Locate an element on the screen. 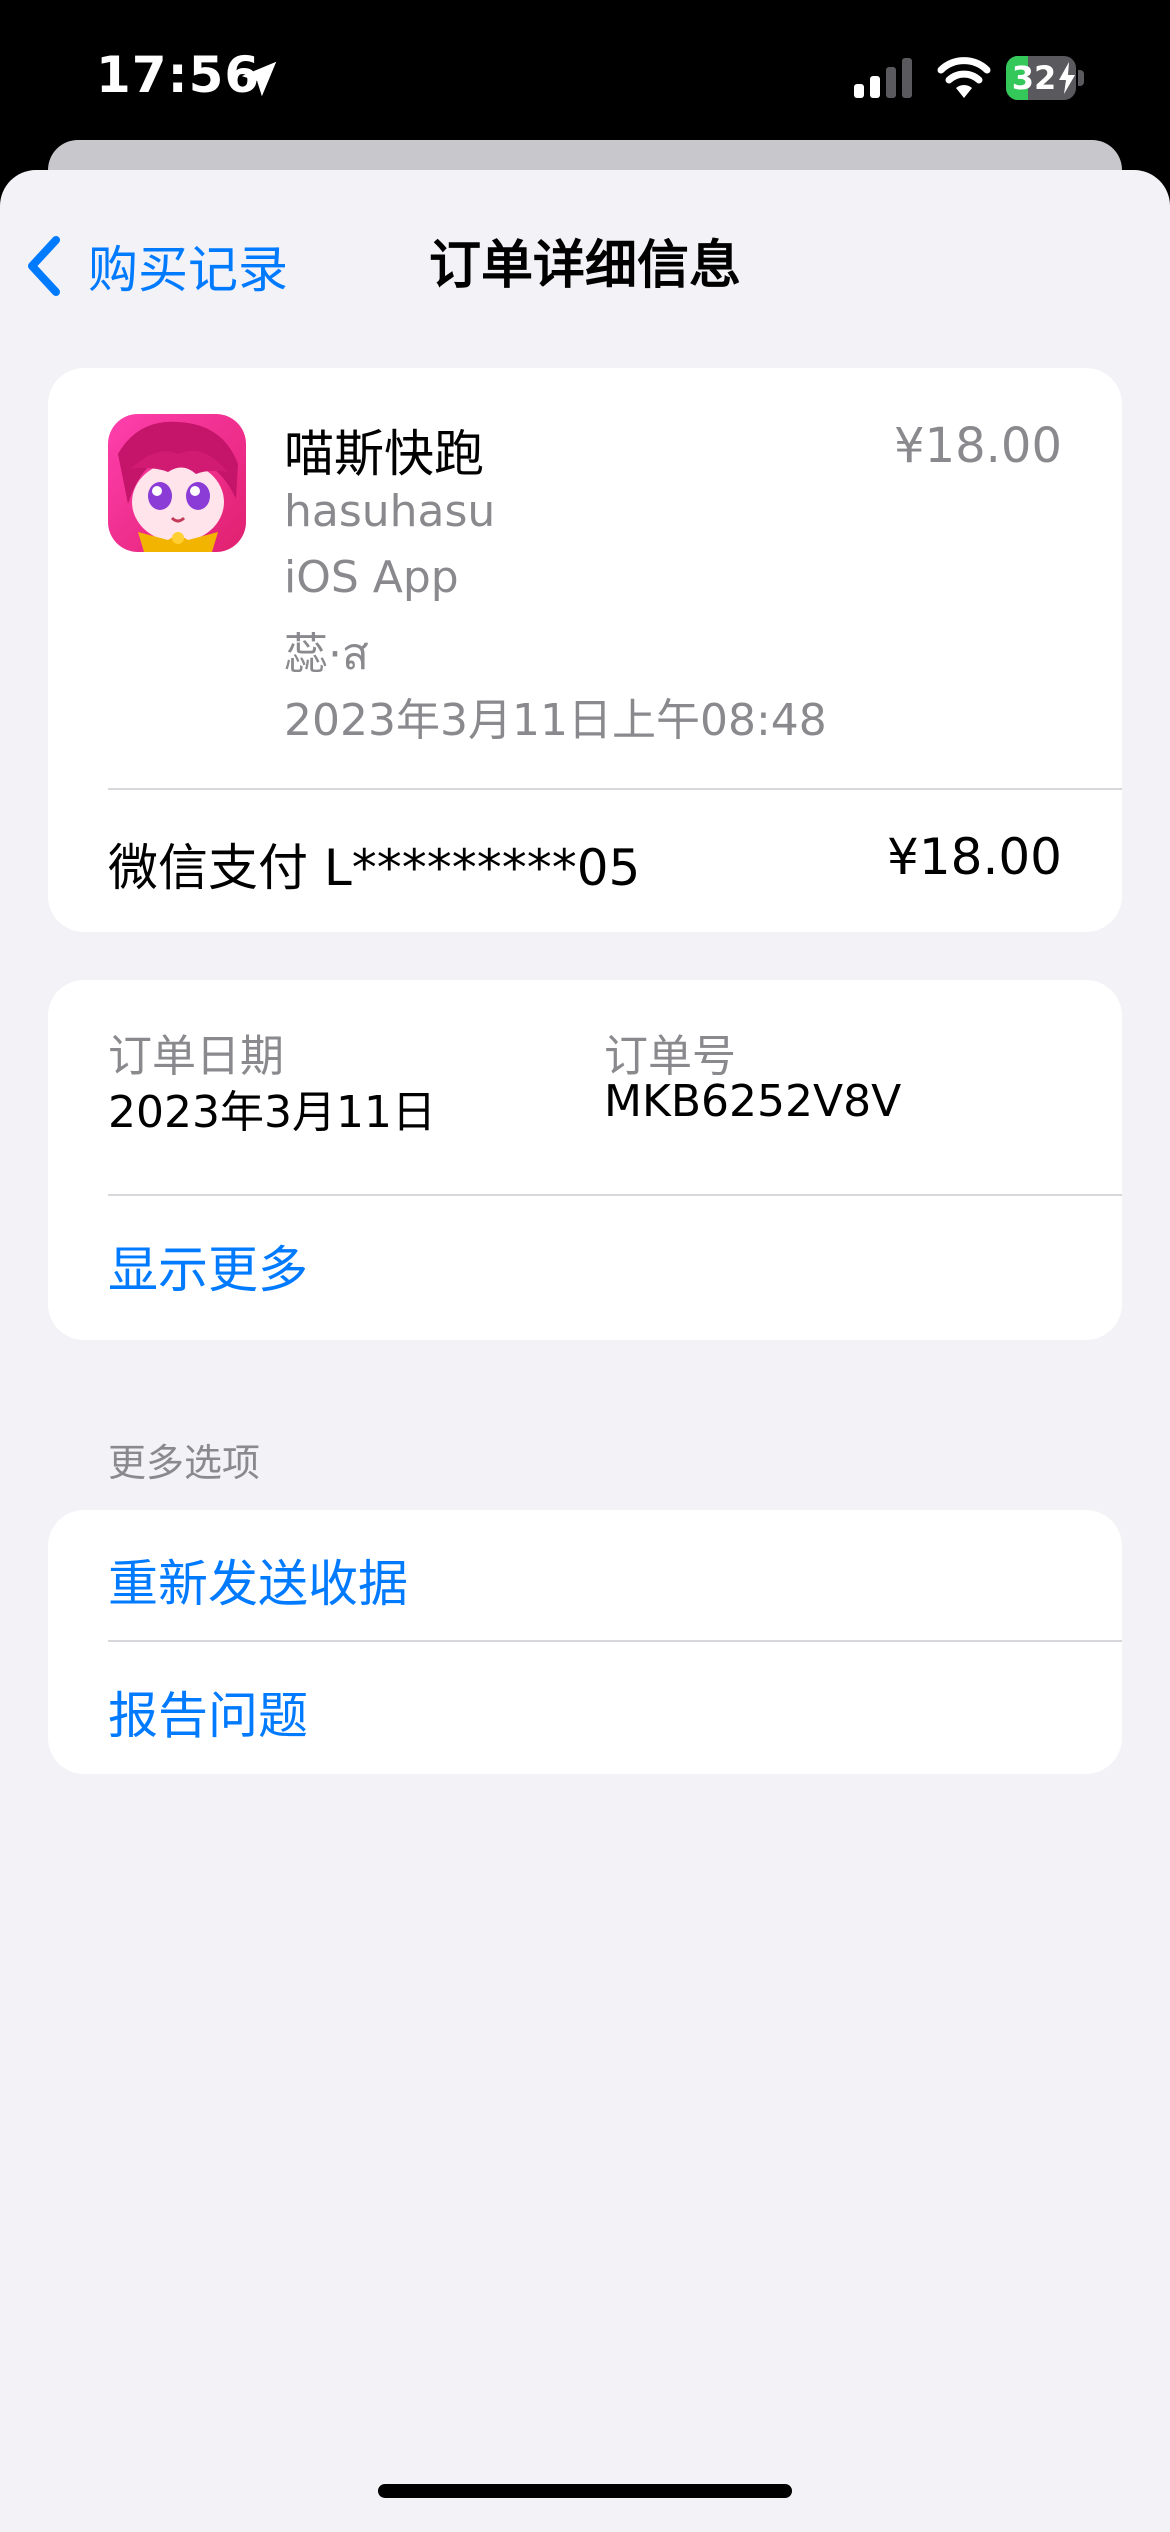  payment-method: 微信支付 L*********05 is located at coordinates (374, 868).